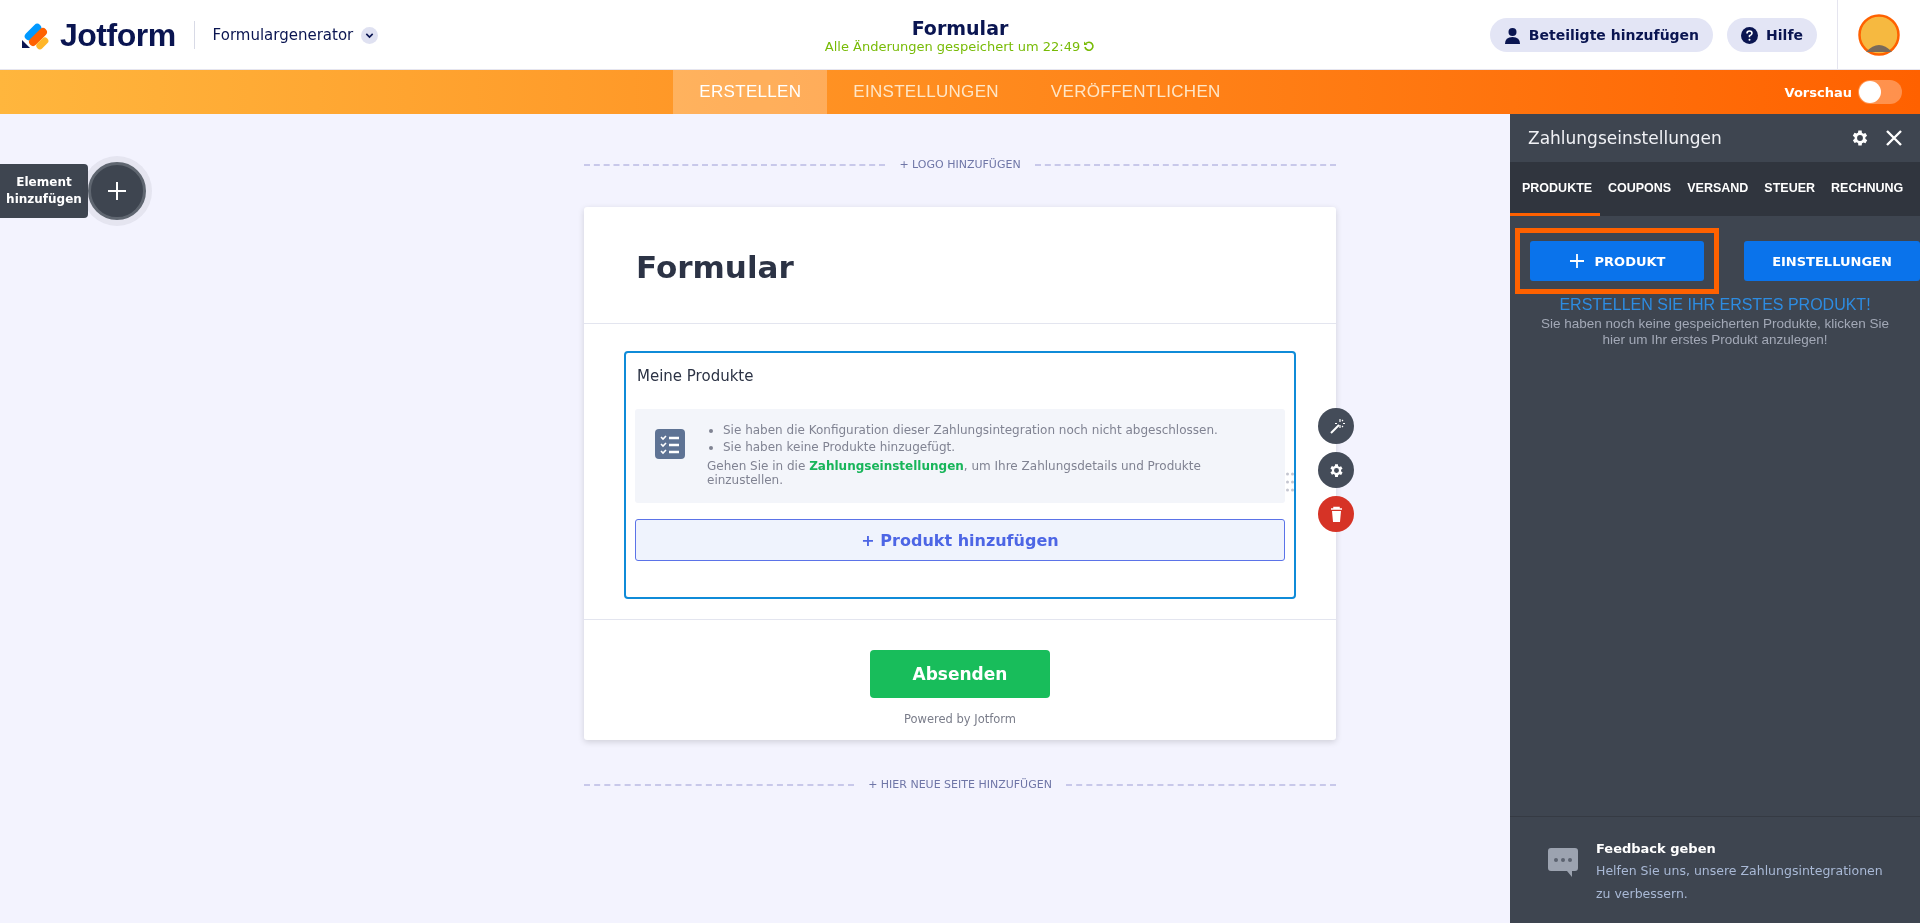 This screenshot has width=1920, height=923. Describe the element at coordinates (670, 444) in the screenshot. I see `checklist-icon` at that location.